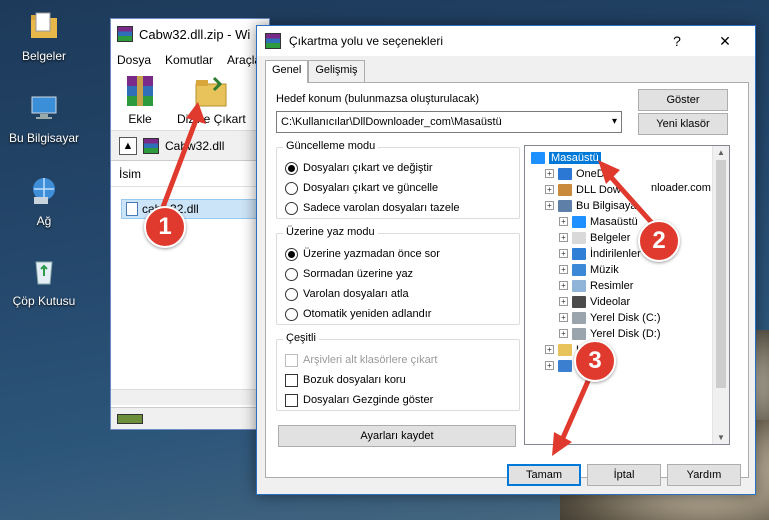 The image size is (769, 520). Describe the element at coordinates (190, 397) in the screenshot. I see `winrar-horizontal-scrollbar` at that location.